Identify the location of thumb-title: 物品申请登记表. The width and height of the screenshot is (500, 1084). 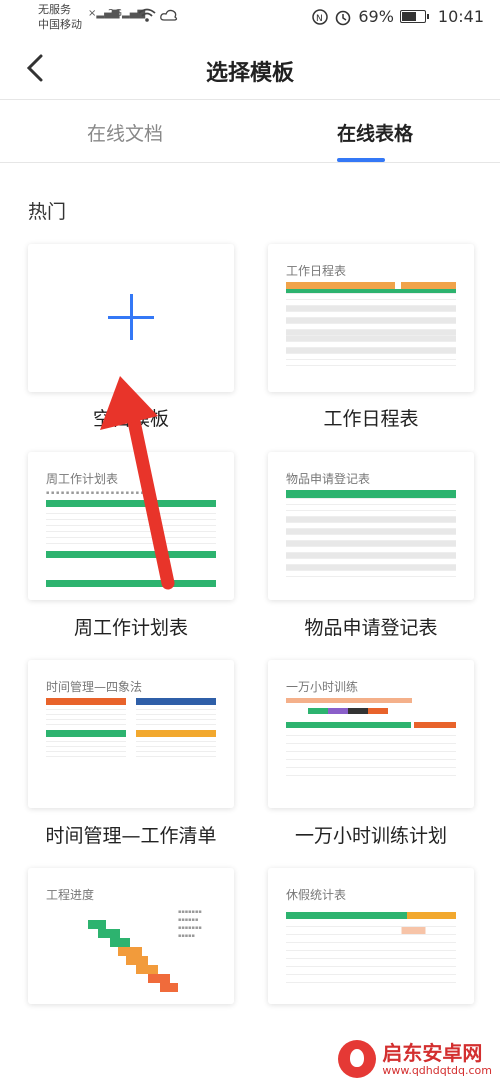
(328, 479).